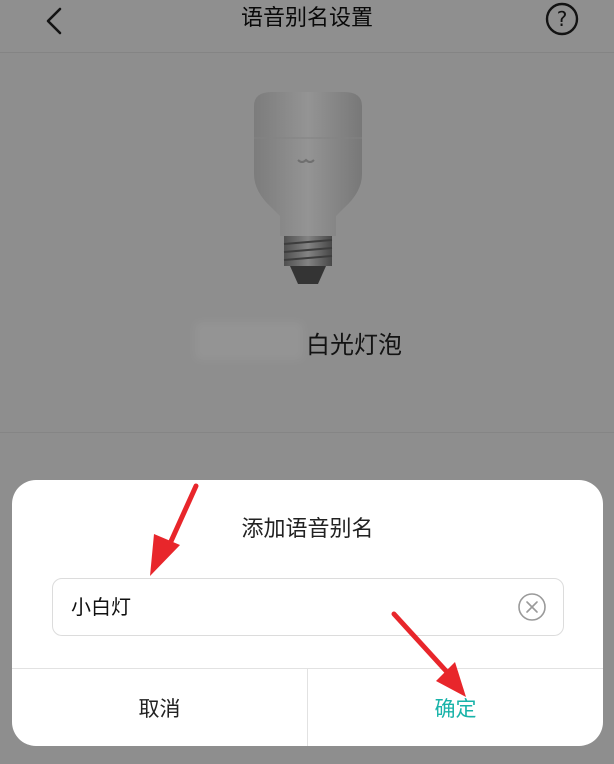  I want to click on alias-input: 小白灯, so click(308, 607).